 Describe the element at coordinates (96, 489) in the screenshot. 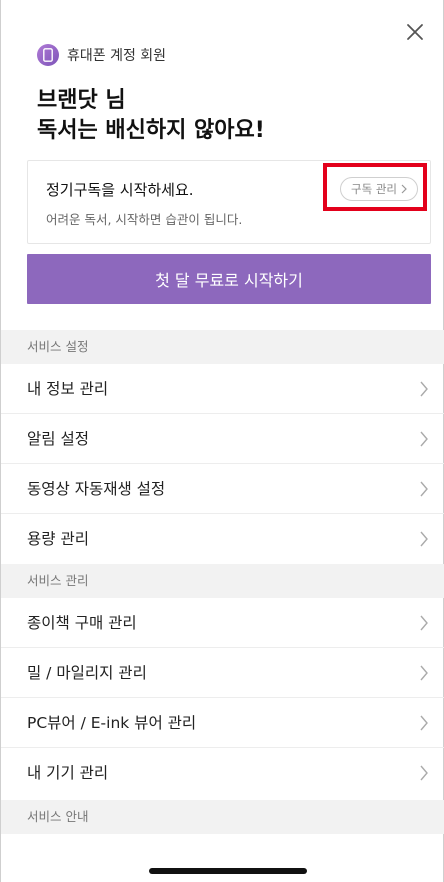

I see `menu-item-label: 동영상 자동재생 설정` at that location.